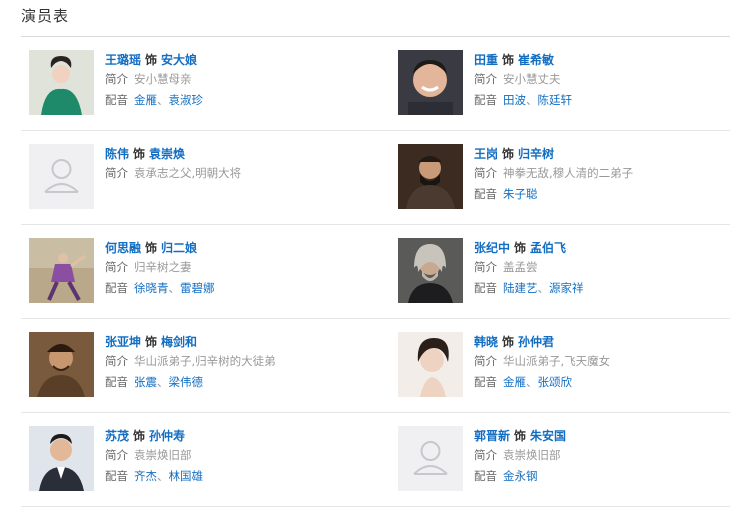  I want to click on actor-name-link: 张纪中, so click(492, 248).